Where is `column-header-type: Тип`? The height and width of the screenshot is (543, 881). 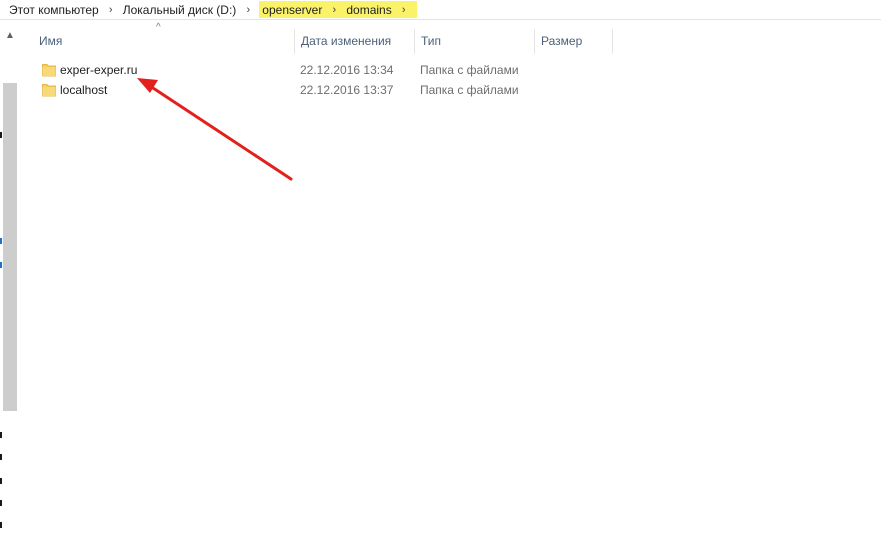 column-header-type: Тип is located at coordinates (475, 41).